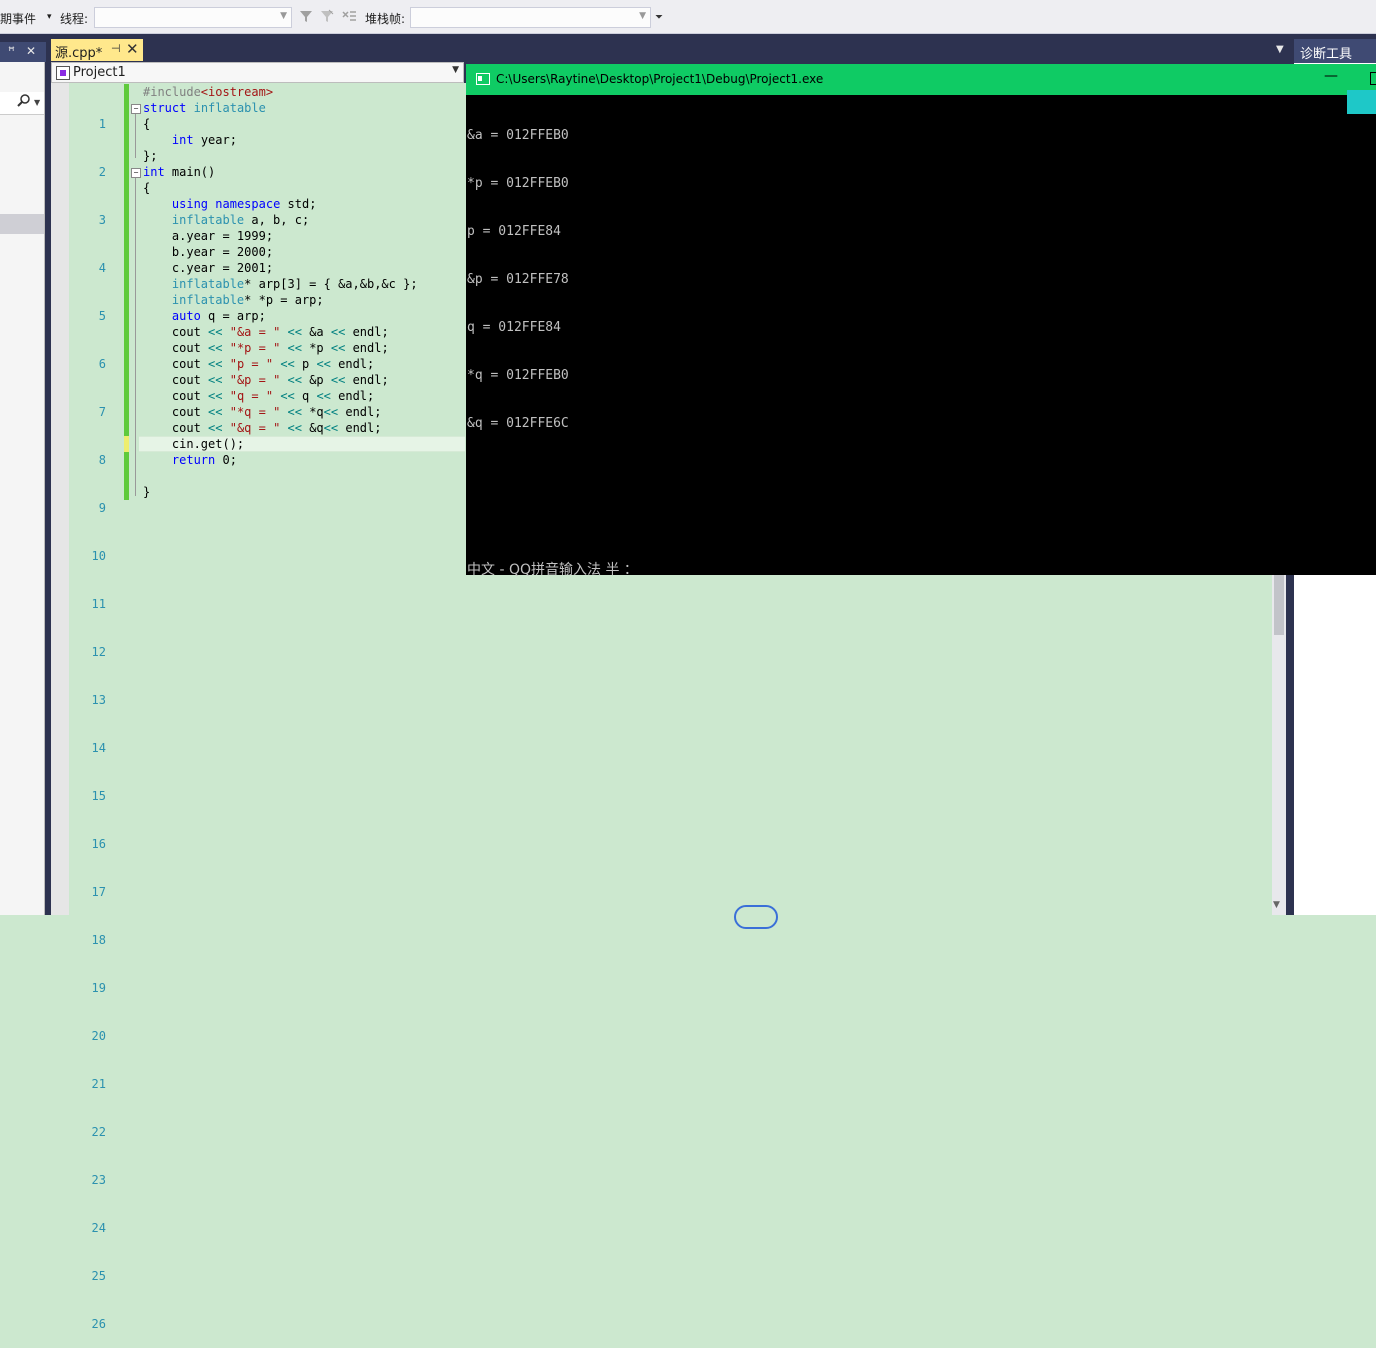 Image resolution: width=1376 pixels, height=1348 pixels. I want to click on tab-overflow-icon: ▼, so click(1280, 49).